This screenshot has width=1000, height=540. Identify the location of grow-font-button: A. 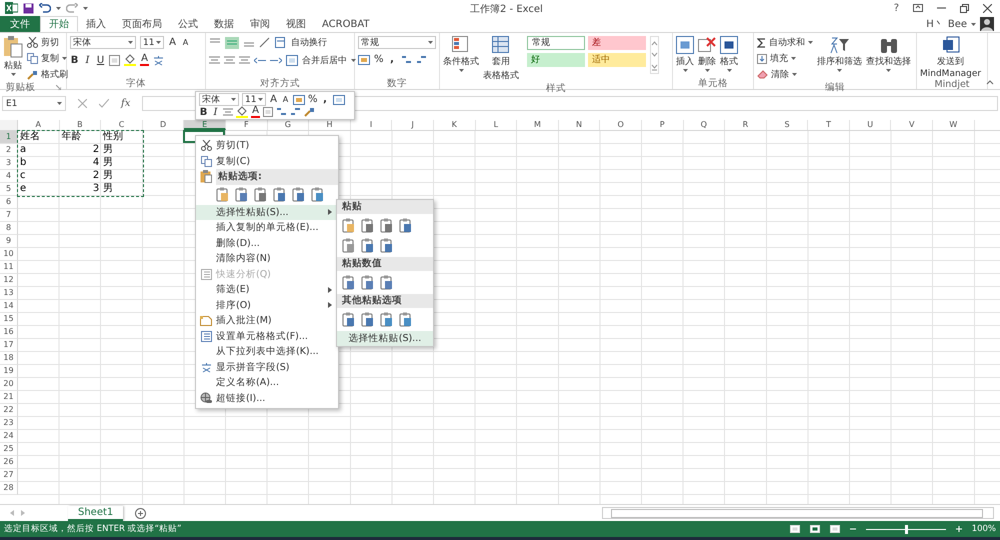
(273, 99).